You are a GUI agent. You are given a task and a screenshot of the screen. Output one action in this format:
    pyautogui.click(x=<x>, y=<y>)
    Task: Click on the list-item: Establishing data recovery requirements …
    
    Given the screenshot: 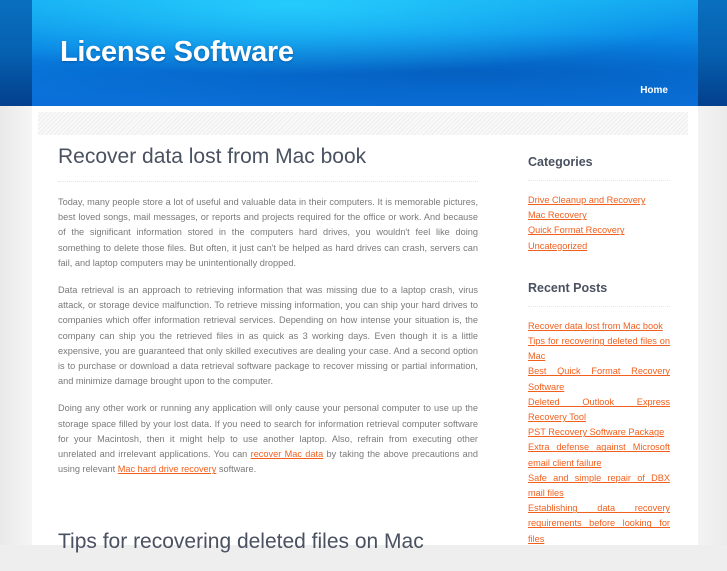 What is the action you would take?
    pyautogui.click(x=599, y=524)
    